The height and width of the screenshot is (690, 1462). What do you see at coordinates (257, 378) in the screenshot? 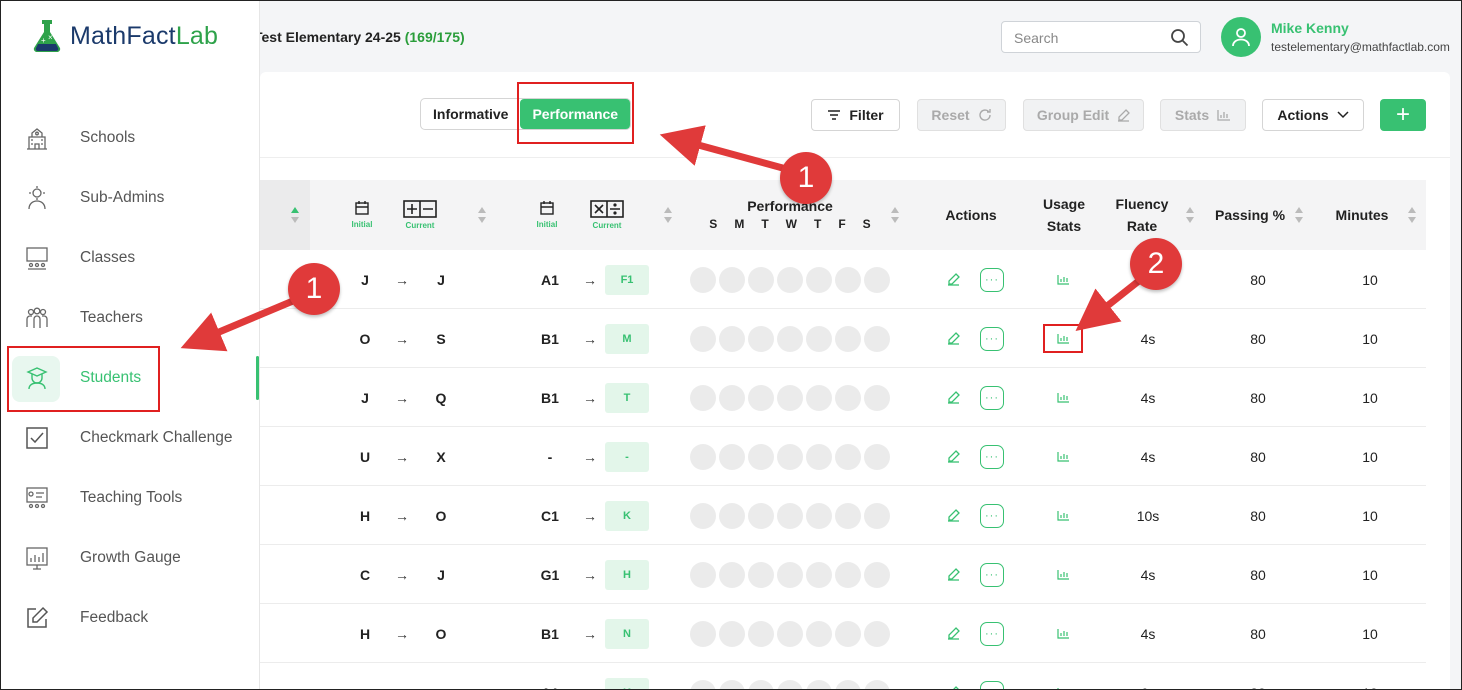
I see `active-indicator` at bounding box center [257, 378].